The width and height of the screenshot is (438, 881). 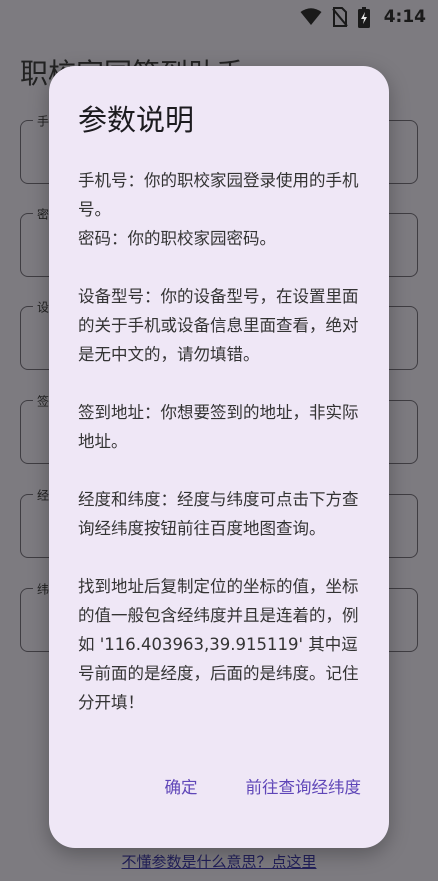 I want to click on phone-description: 手机号：你的职校家园登录使用的手机号。, so click(x=218, y=195).